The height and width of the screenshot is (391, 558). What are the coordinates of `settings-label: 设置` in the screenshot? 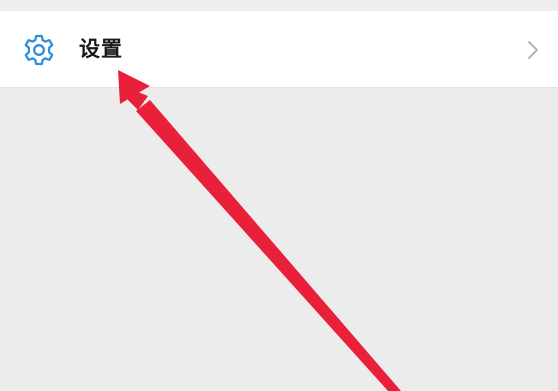 It's located at (101, 49).